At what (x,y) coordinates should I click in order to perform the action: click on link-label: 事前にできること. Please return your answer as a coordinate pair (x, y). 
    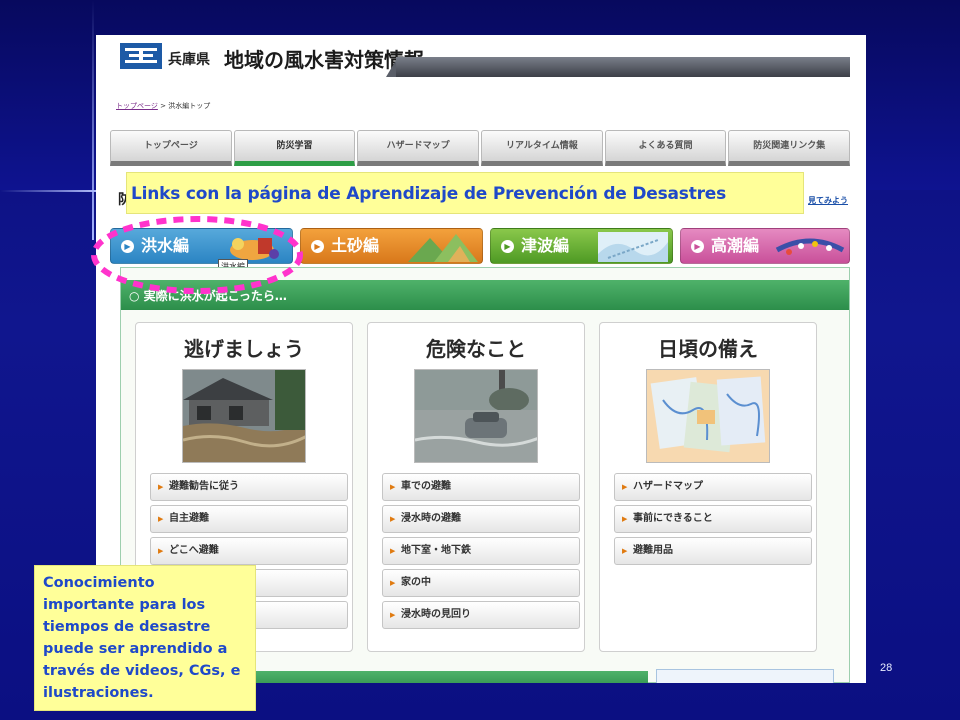
    Looking at the image, I should click on (673, 518).